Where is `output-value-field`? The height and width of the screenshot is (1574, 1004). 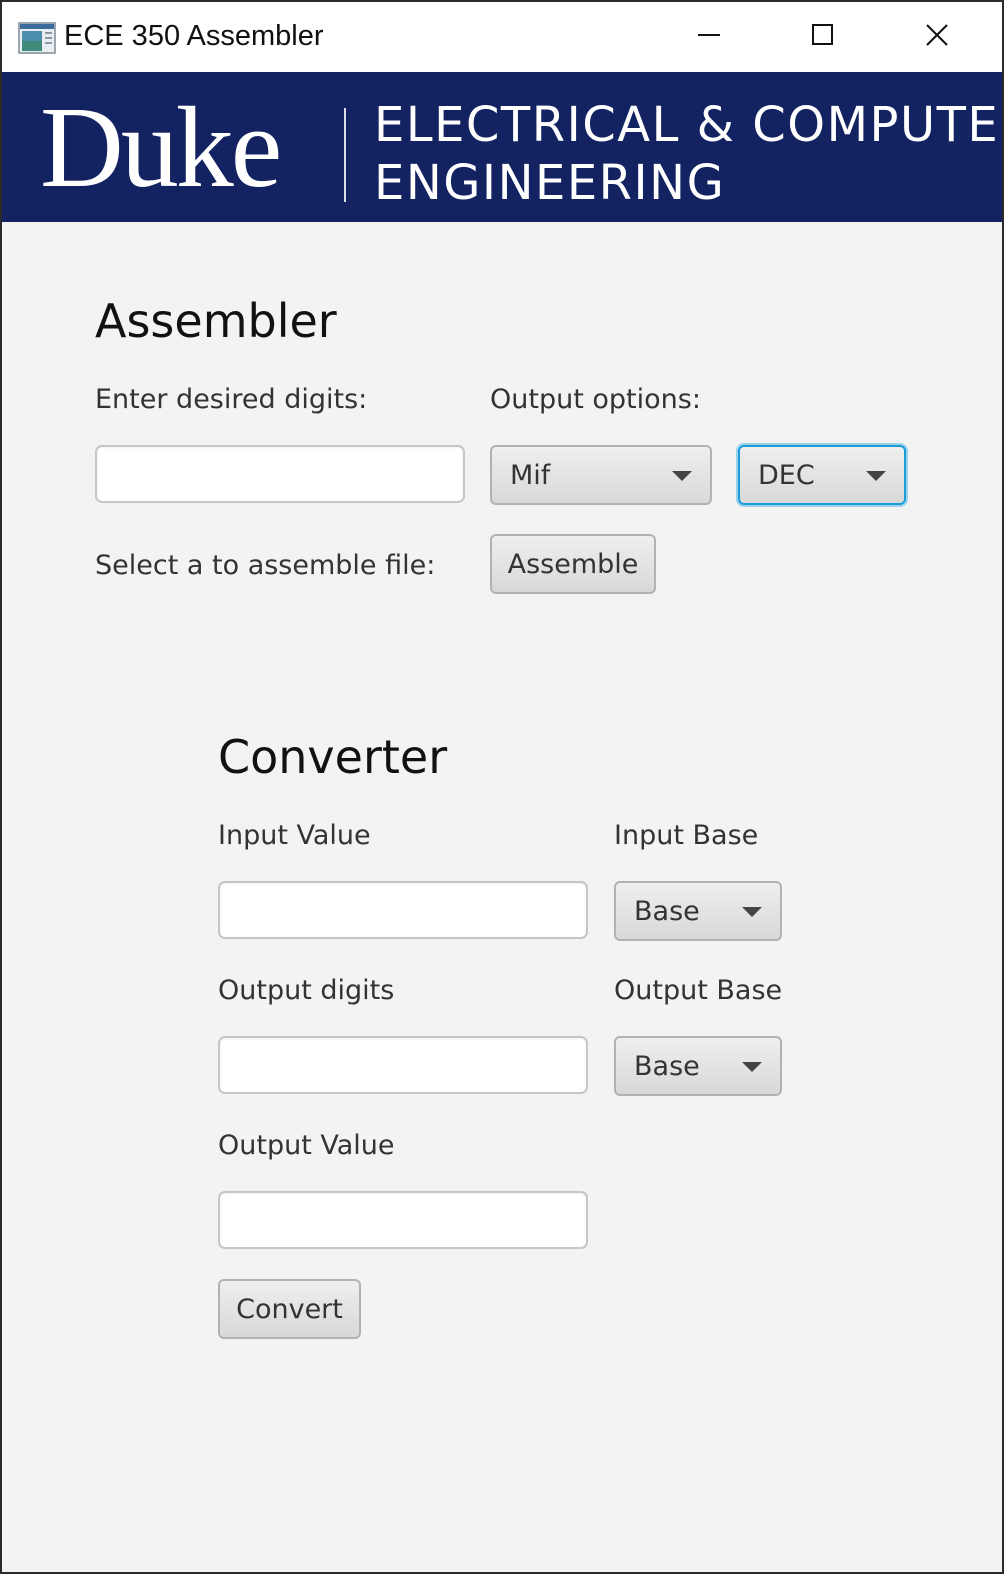
output-value-field is located at coordinates (403, 1220).